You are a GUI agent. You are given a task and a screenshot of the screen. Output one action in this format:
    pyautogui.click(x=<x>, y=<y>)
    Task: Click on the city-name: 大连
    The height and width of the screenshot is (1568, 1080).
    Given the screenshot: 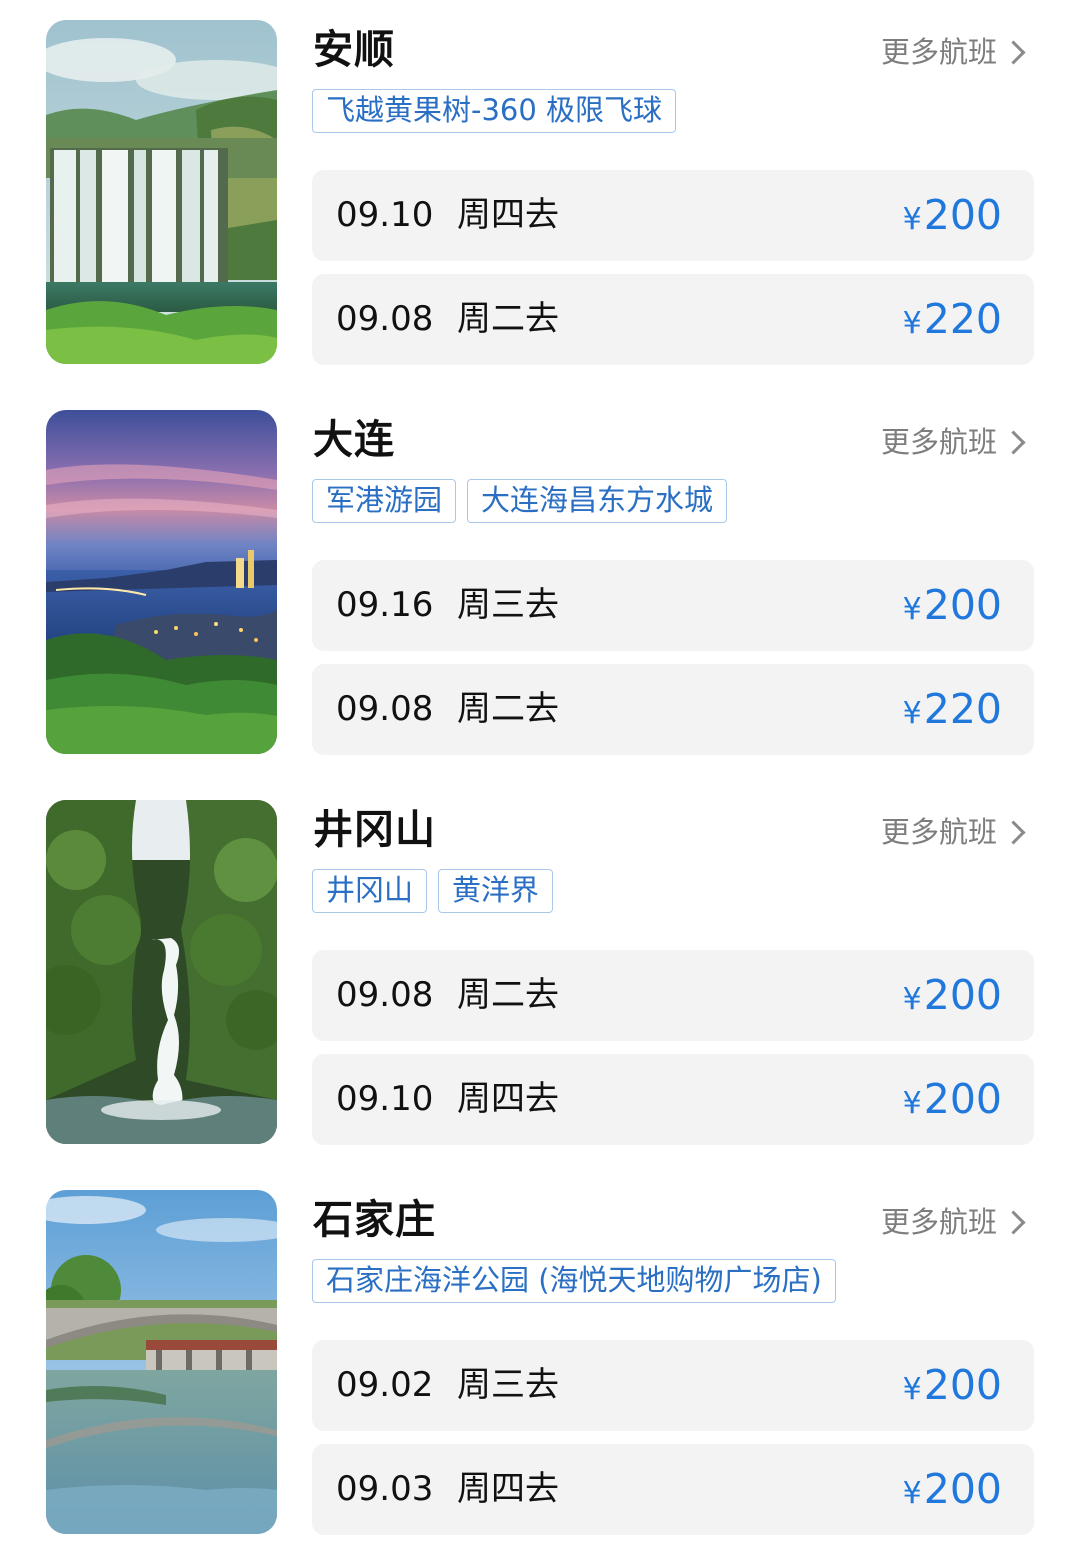 What is the action you would take?
    pyautogui.click(x=354, y=440)
    